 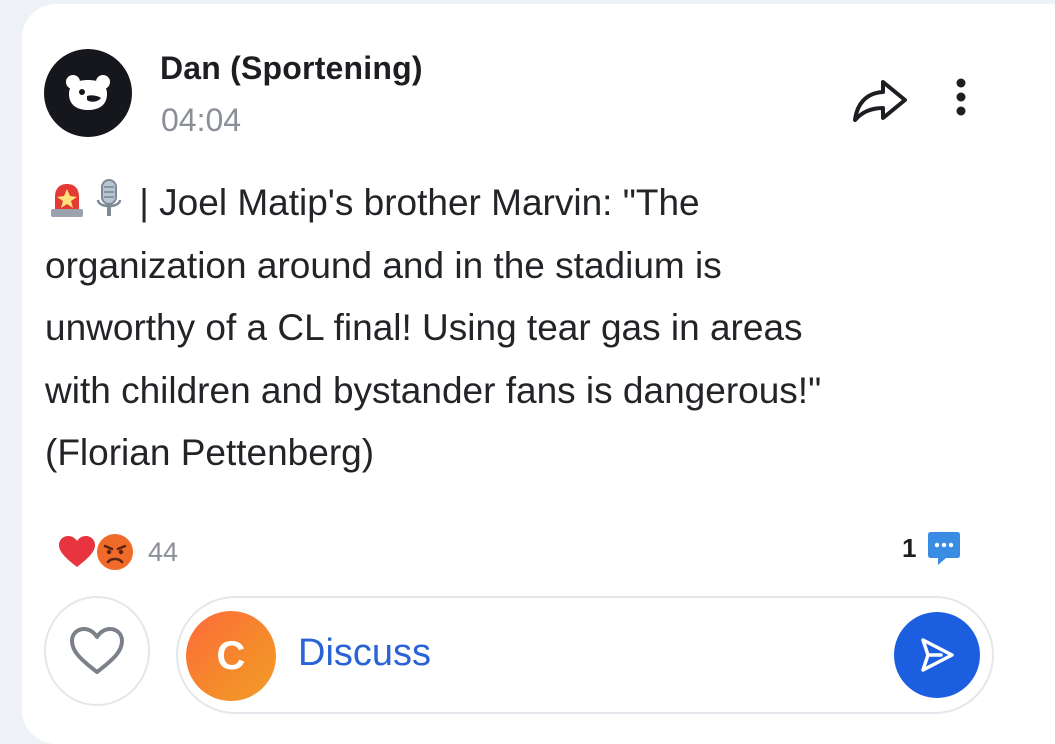 I want to click on reaction-count: 44, so click(x=163, y=551).